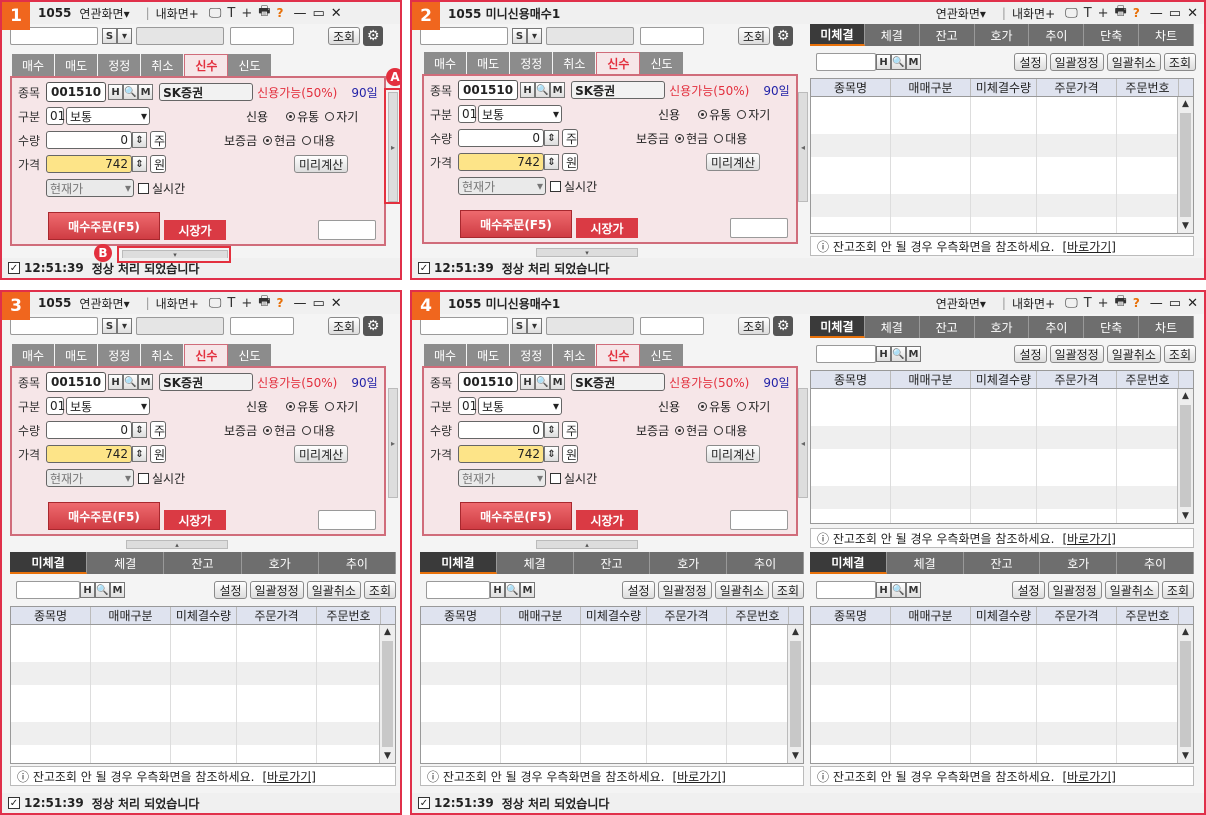 The height and width of the screenshot is (815, 1206). I want to click on close-icon: ✕, so click(1192, 13).